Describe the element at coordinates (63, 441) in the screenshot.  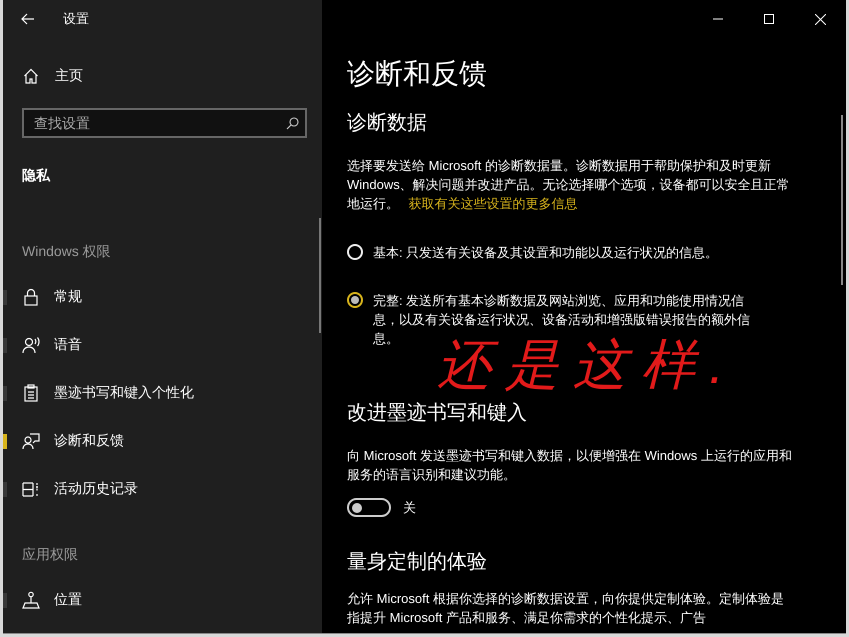
I see `sidebar-item: 诊断和反馈` at that location.